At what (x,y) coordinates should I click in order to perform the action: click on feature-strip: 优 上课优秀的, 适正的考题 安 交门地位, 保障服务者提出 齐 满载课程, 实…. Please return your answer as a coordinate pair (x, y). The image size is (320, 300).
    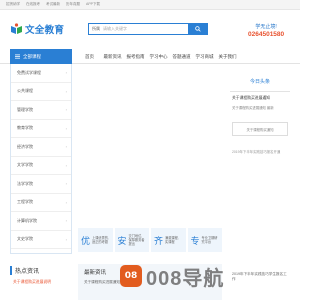
    Looking at the image, I should click on (150, 240).